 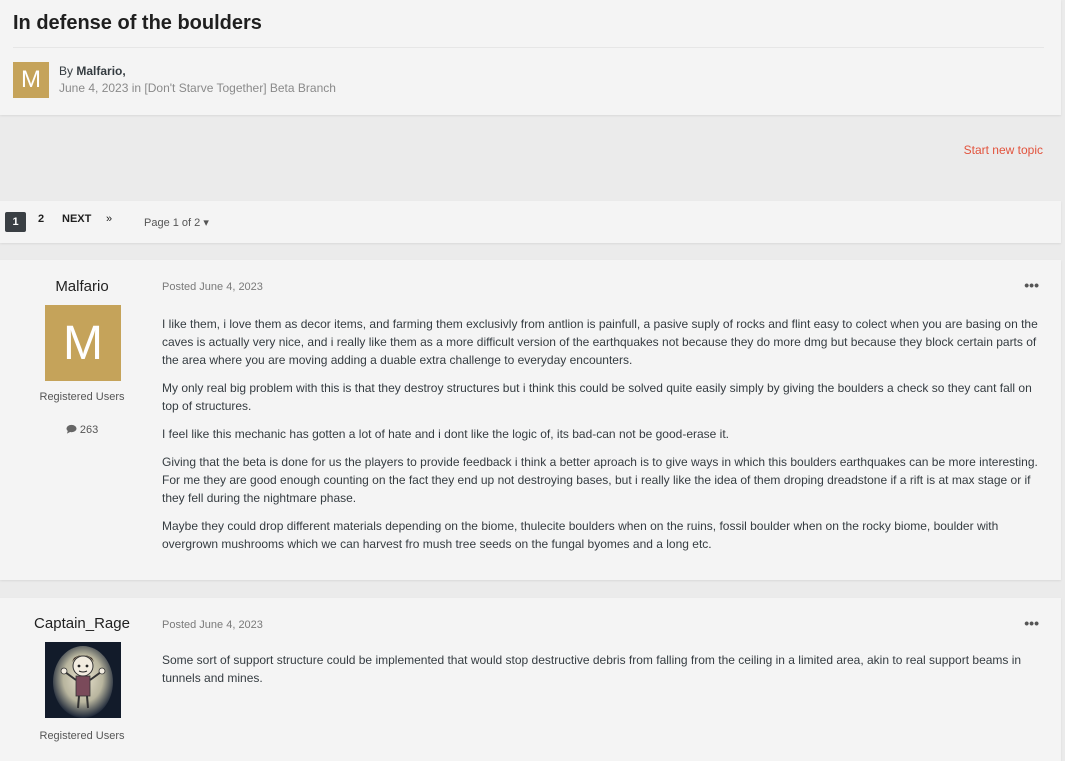 What do you see at coordinates (71, 429) in the screenshot?
I see `comment-icon` at bounding box center [71, 429].